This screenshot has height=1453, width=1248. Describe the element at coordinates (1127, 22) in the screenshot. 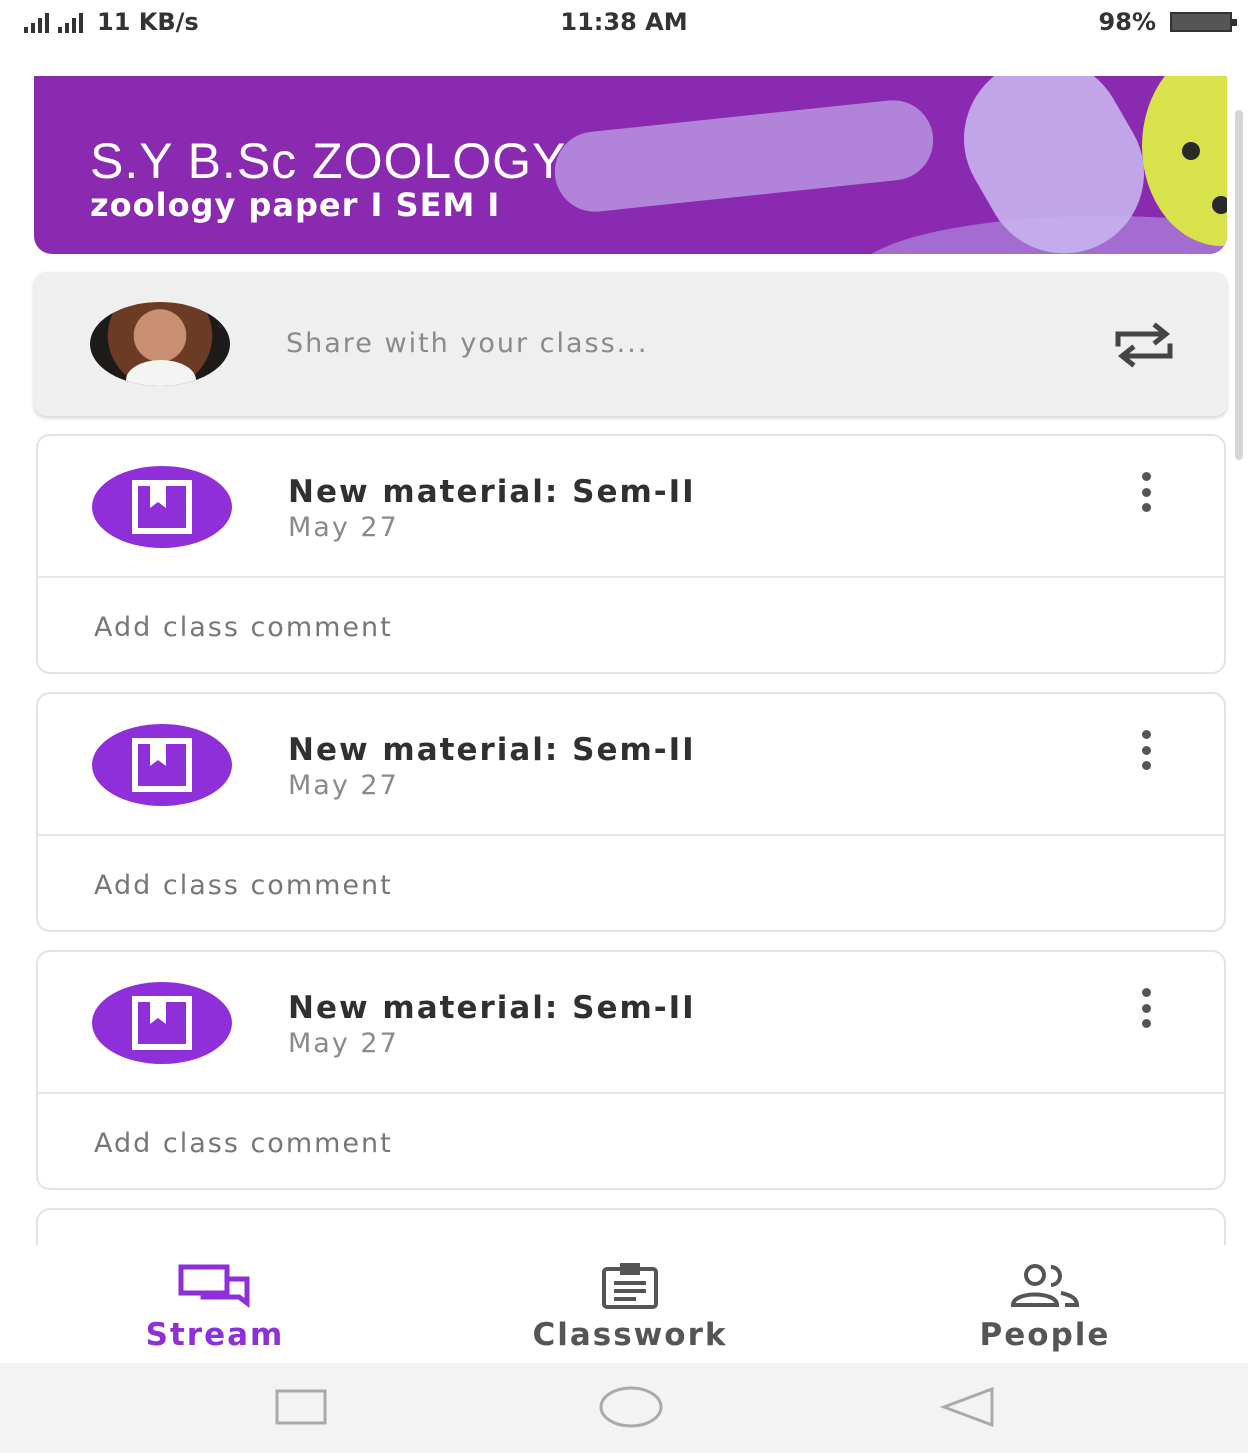

I see `battery-percent: 98%` at that location.